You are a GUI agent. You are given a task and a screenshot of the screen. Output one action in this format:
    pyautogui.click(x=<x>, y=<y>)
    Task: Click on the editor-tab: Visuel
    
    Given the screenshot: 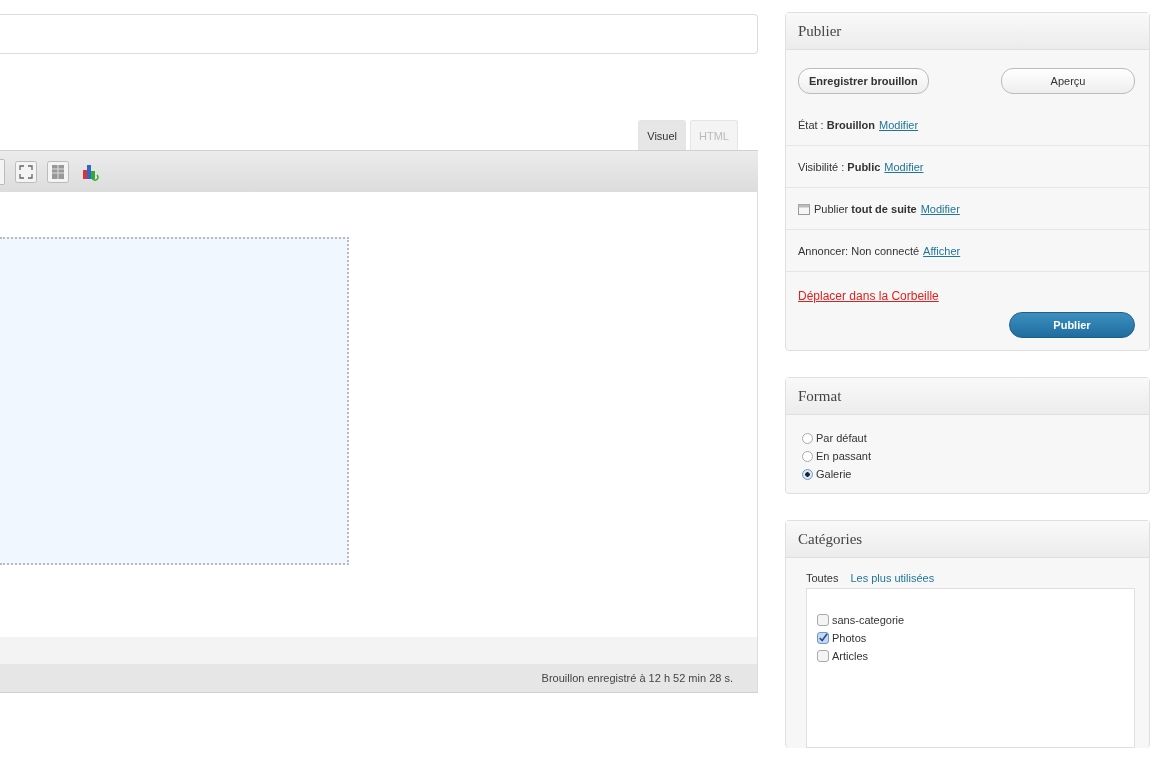 What is the action you would take?
    pyautogui.click(x=662, y=135)
    